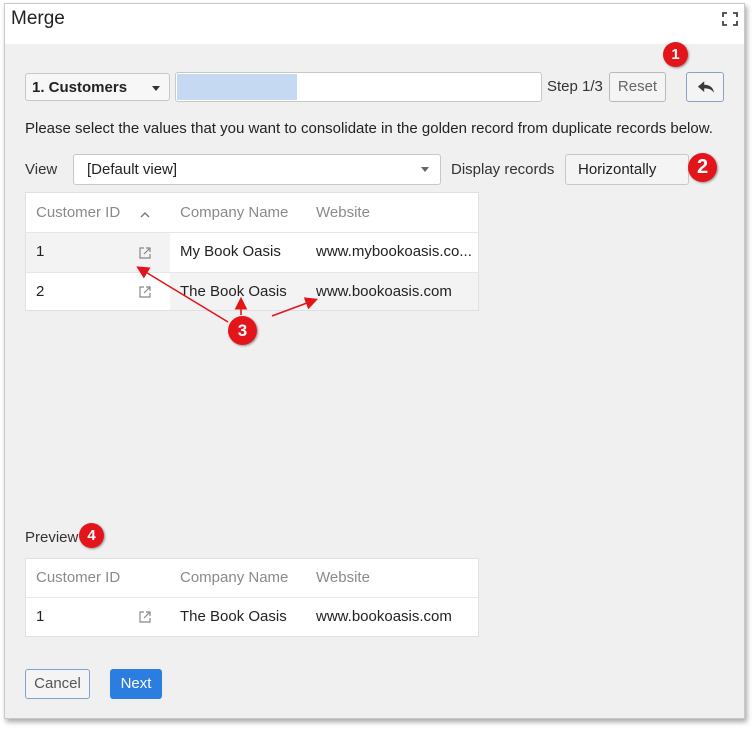 This screenshot has width=754, height=730. I want to click on annotation-badge-4: 4, so click(91, 535).